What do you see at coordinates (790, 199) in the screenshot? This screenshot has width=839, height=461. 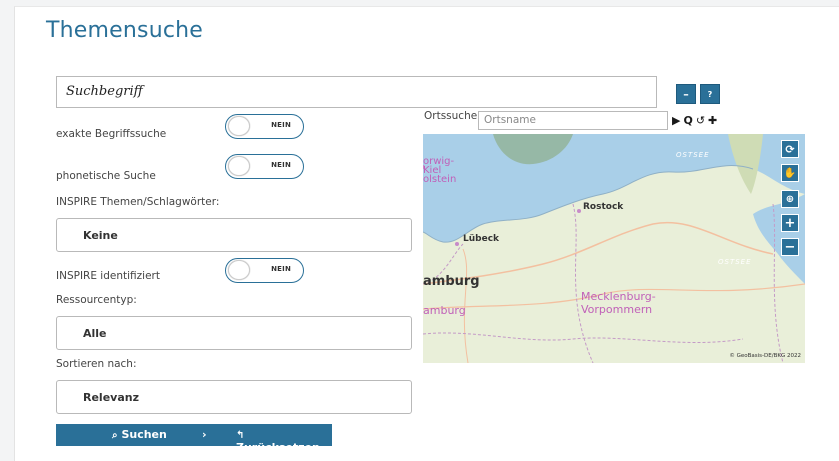 I see `zoom-box-icon: ⊕` at bounding box center [790, 199].